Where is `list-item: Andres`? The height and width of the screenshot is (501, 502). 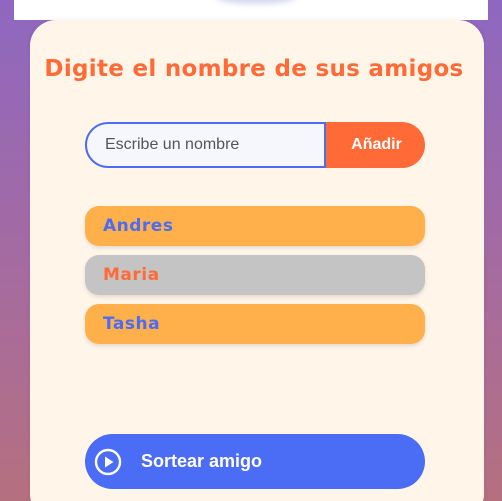 list-item: Andres is located at coordinates (255, 226).